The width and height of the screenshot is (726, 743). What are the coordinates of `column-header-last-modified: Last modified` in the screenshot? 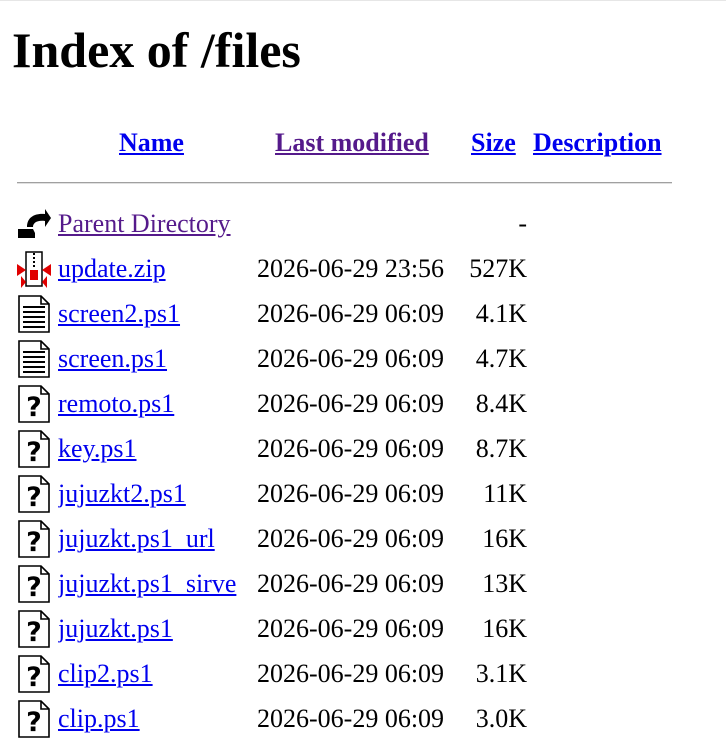 It's located at (352, 143).